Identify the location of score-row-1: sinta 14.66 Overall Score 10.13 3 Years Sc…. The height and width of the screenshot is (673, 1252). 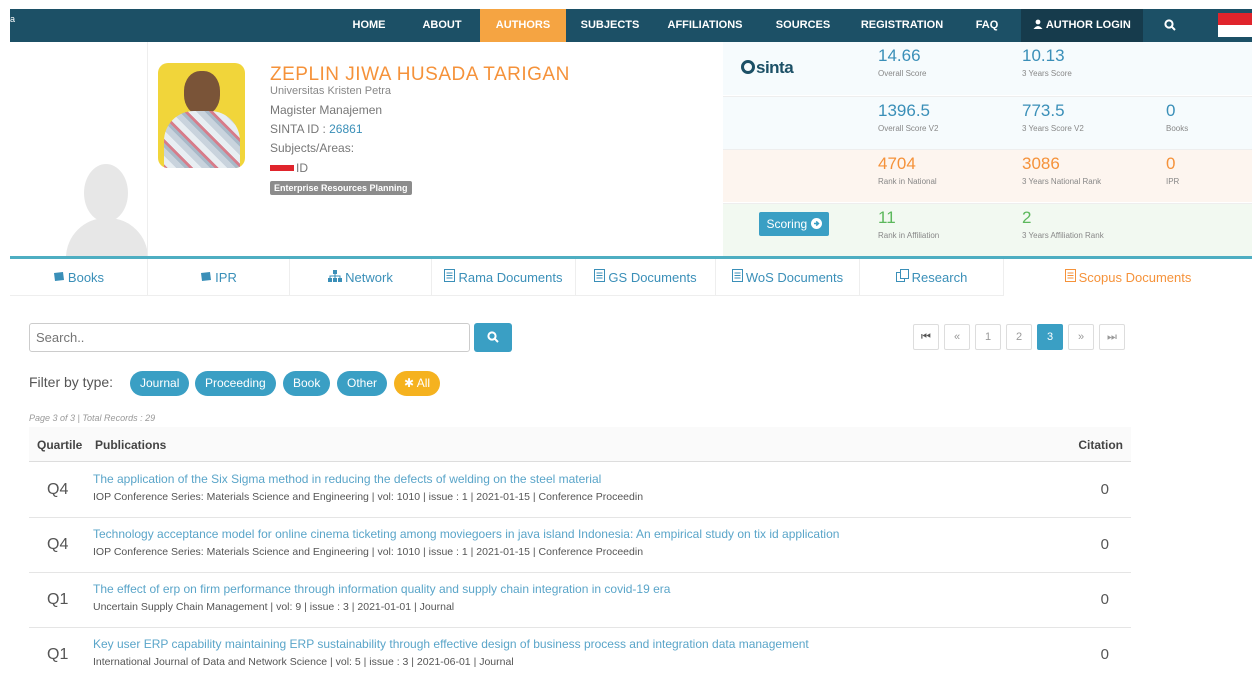
(987, 68).